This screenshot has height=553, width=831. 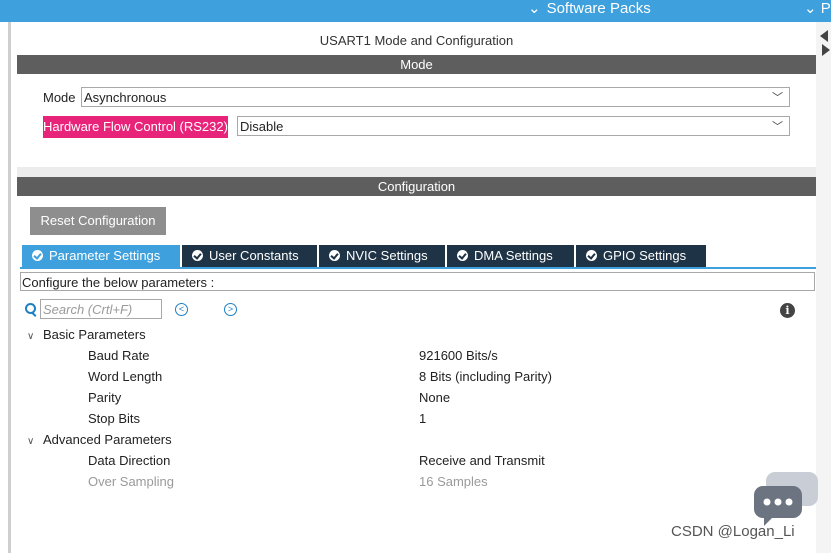 I want to click on param-name: Baud Rate, so click(x=119, y=355).